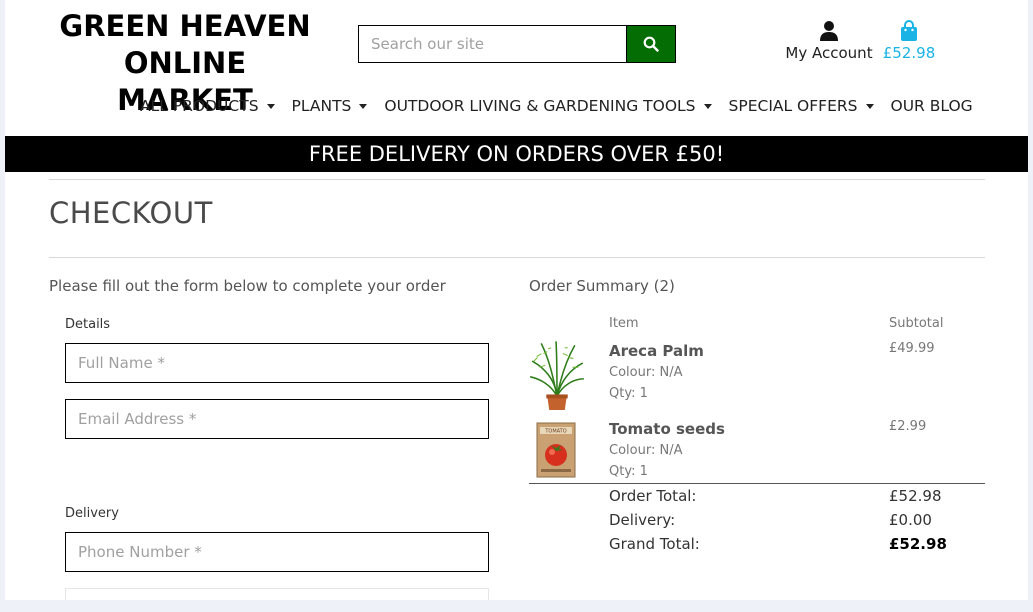  What do you see at coordinates (277, 363) in the screenshot?
I see `full-name-field` at bounding box center [277, 363].